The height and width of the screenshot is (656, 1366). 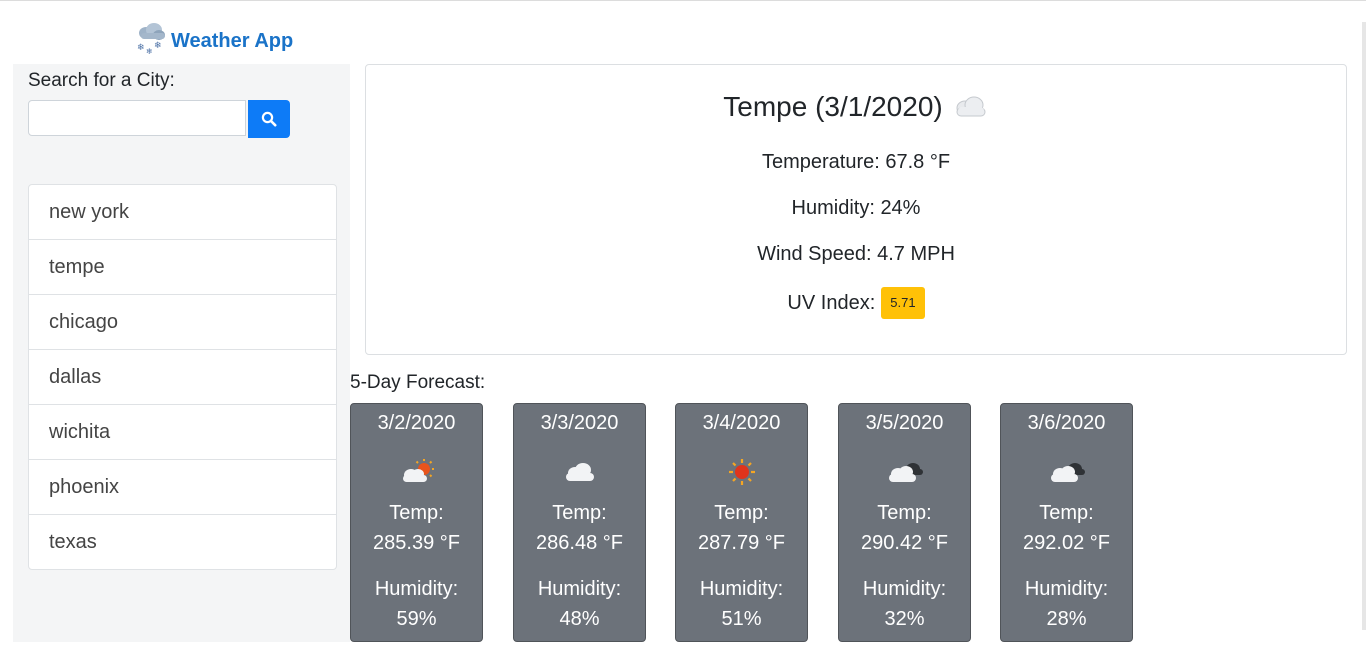 I want to click on forecast-card: 3/4/2020 Temp: 287.79 °F Humidity: 51%, so click(x=741, y=522).